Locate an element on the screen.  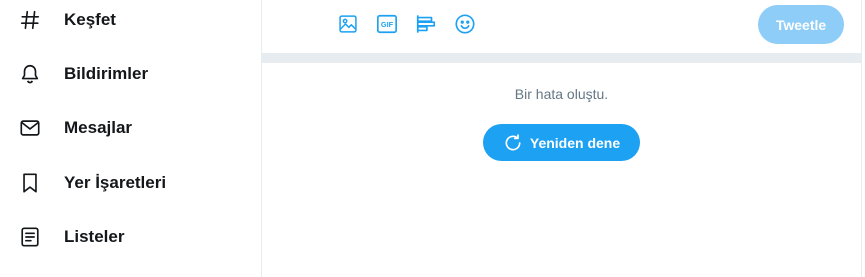
sidebar-item-label: Mesajlar is located at coordinates (98, 127).